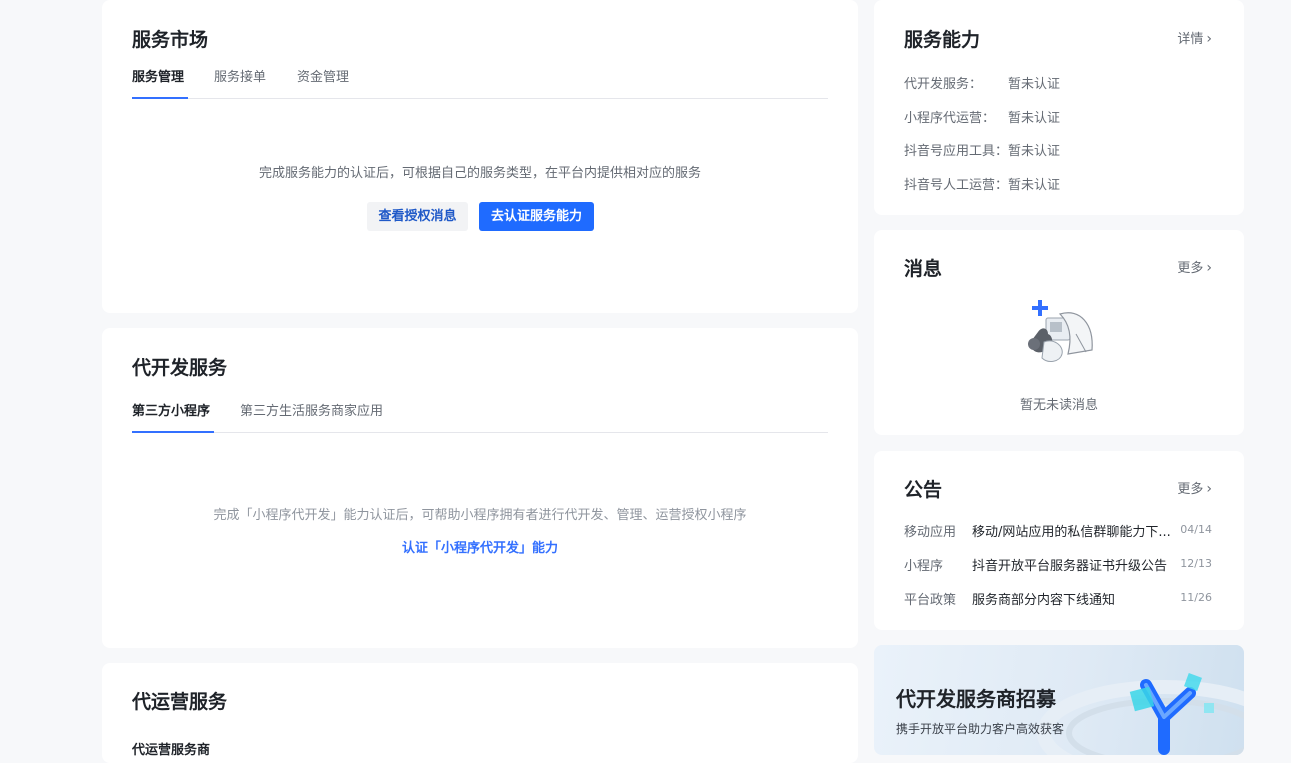  I want to click on tab-service-management: 服务管理, so click(158, 75).